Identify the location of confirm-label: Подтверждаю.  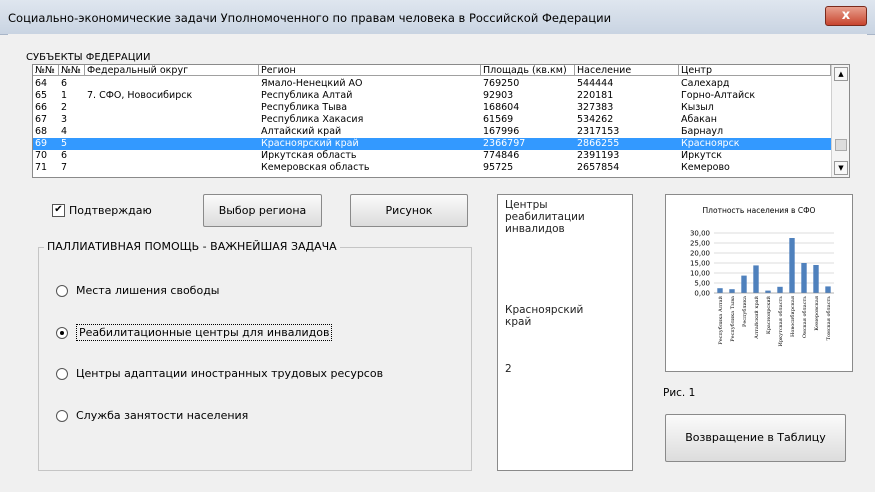
(110, 210).